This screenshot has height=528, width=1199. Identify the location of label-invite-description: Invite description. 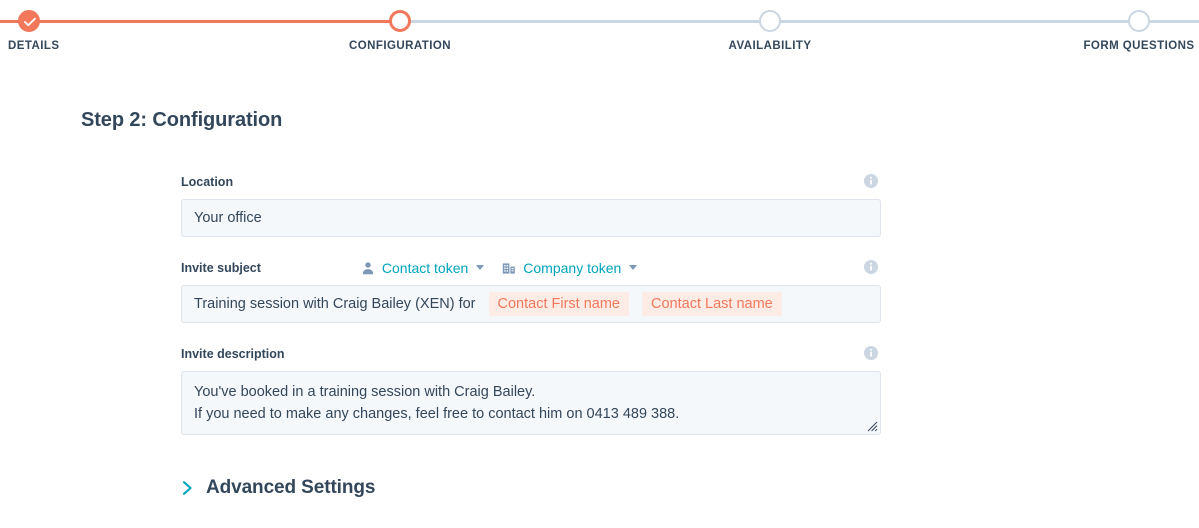
(233, 353).